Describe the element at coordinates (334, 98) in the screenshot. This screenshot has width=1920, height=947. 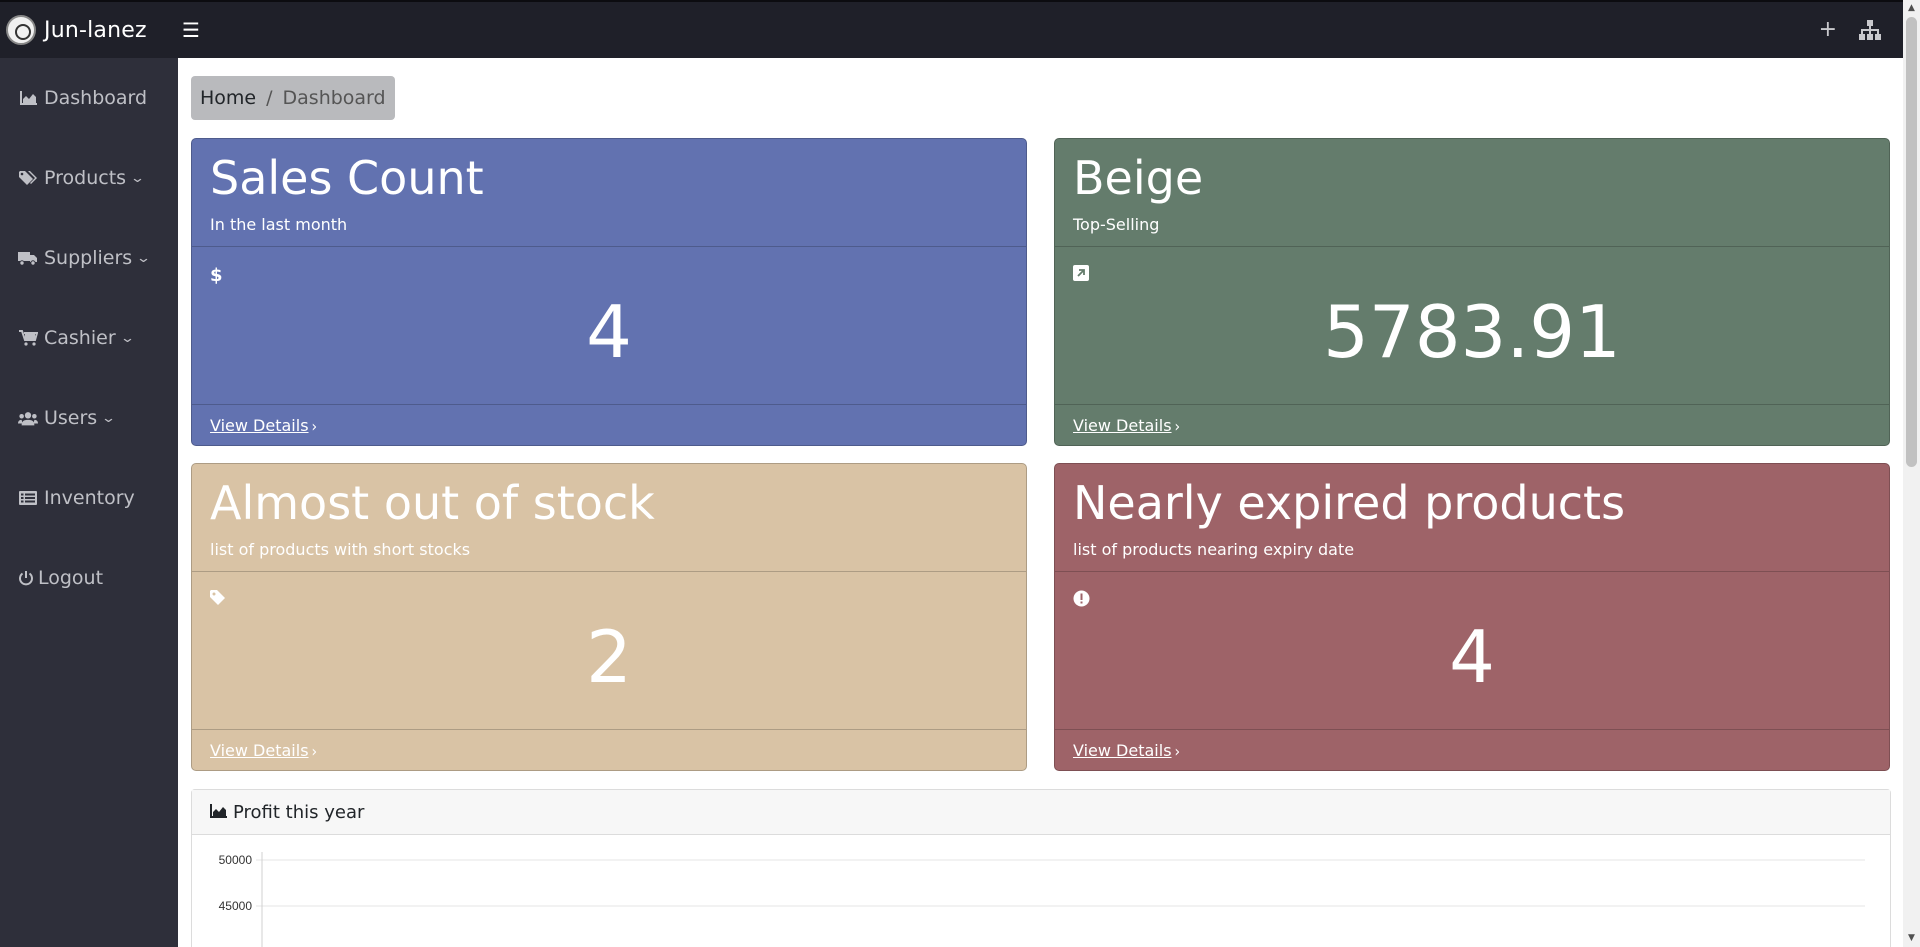
I see `breadcrumb-current: Dashboard` at that location.